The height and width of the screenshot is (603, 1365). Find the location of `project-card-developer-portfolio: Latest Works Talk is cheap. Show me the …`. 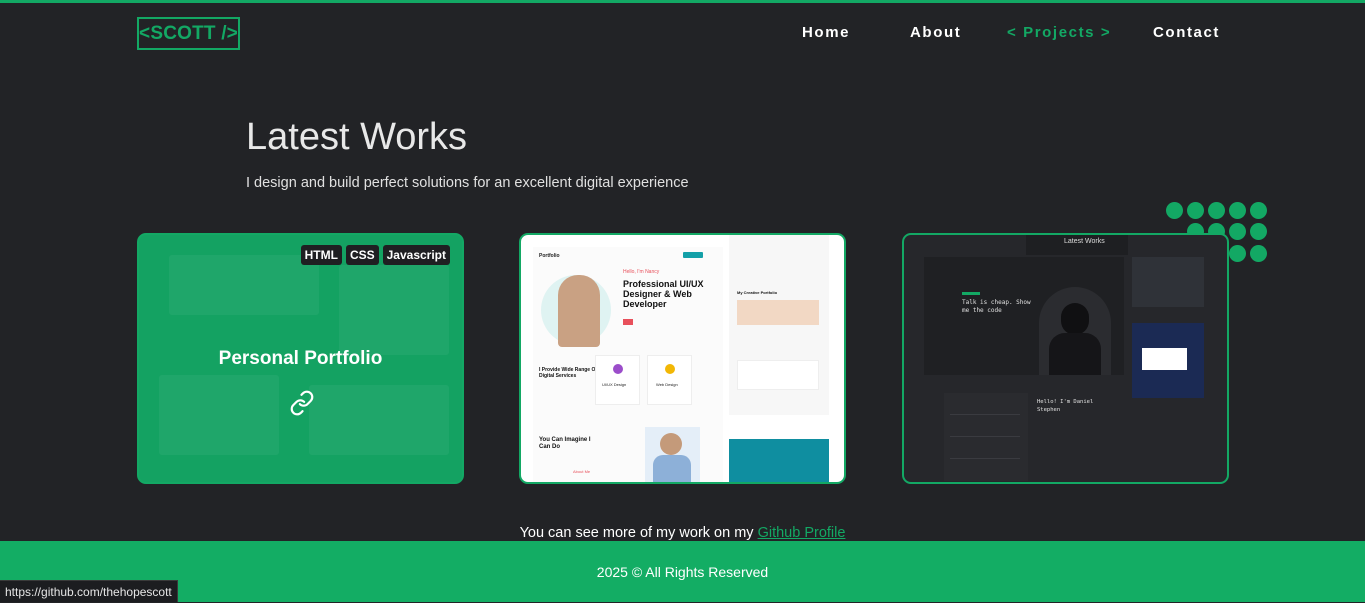

project-card-developer-portfolio: Latest Works Talk is cheap. Show me the … is located at coordinates (1065, 358).